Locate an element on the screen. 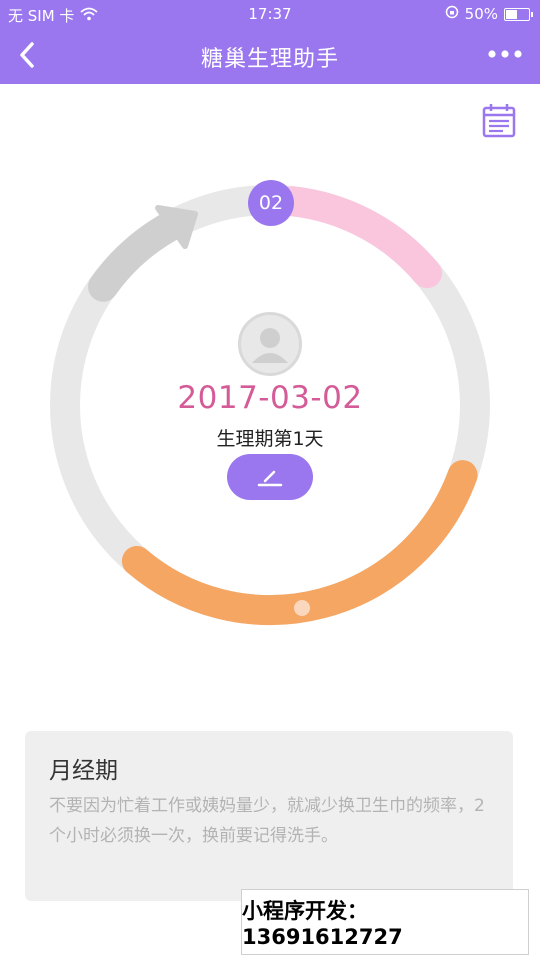  ring-segment-gray is located at coordinates (139, 255).